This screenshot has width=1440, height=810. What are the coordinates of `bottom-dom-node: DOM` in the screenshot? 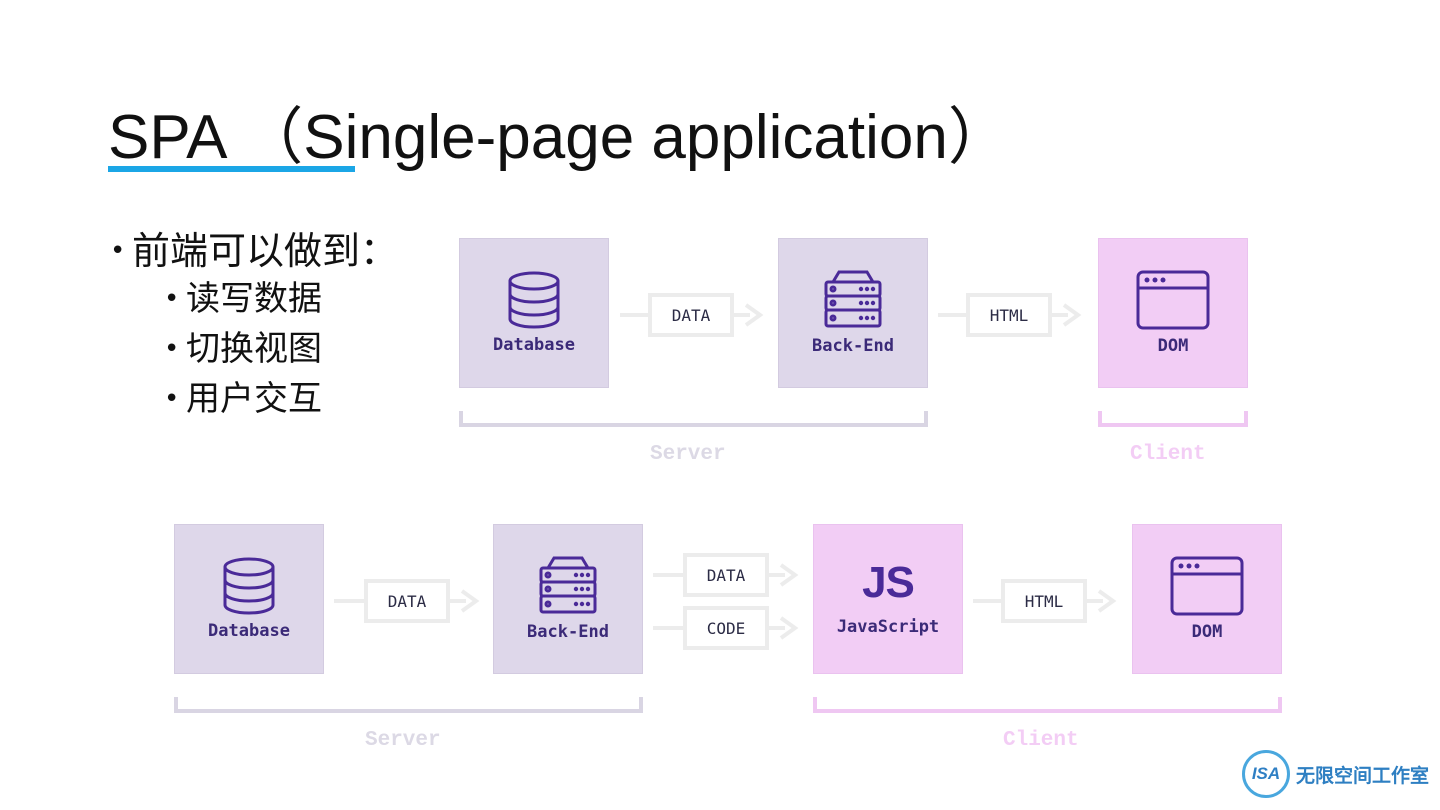 It's located at (1207, 599).